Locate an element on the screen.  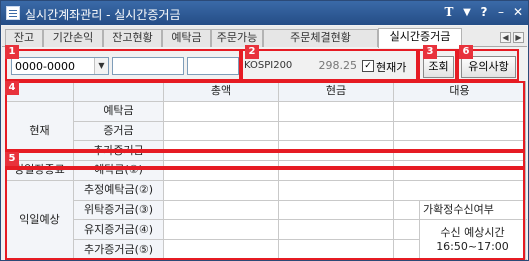
account-select: 0000-0000 ▼ is located at coordinates (60, 66).